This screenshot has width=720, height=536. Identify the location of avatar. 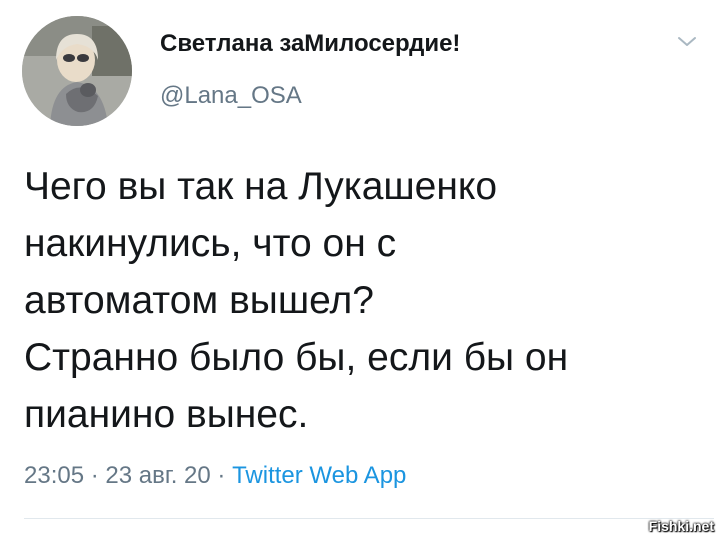
(77, 71).